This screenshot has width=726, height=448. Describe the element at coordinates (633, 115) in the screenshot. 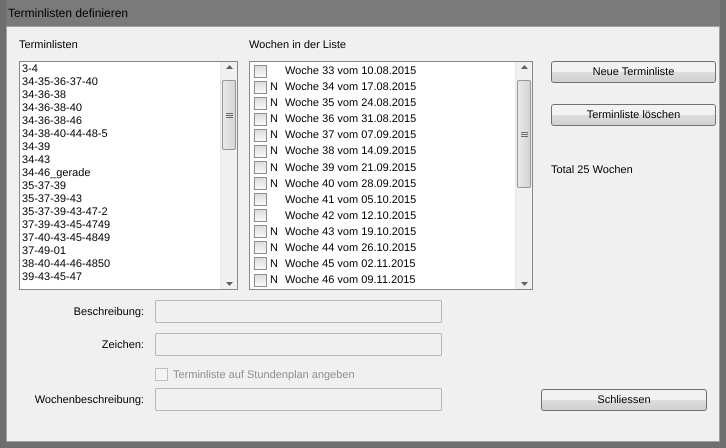

I see `action-button: Terminliste löschen` at that location.